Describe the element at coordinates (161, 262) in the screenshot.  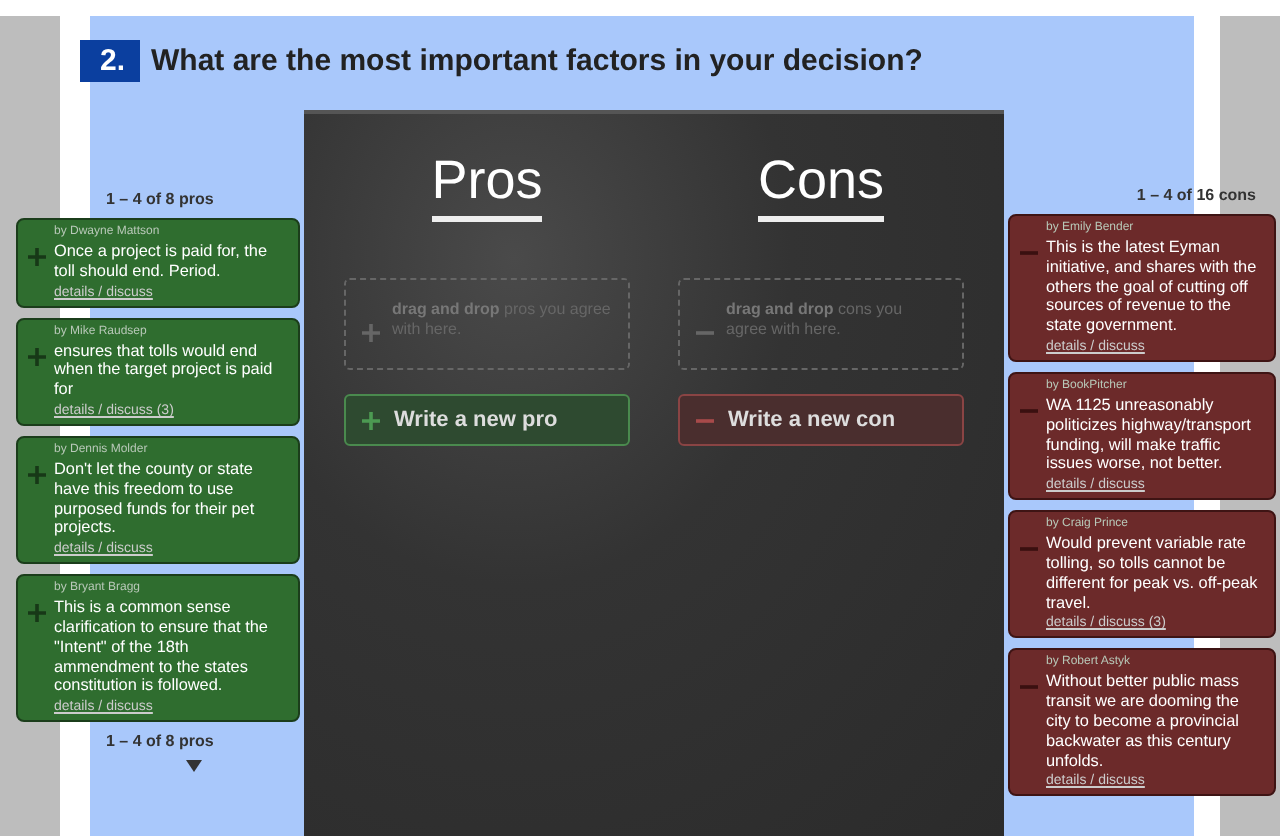
I see `argument-text: Once a project is paid for, the toll should end. Period.` at that location.